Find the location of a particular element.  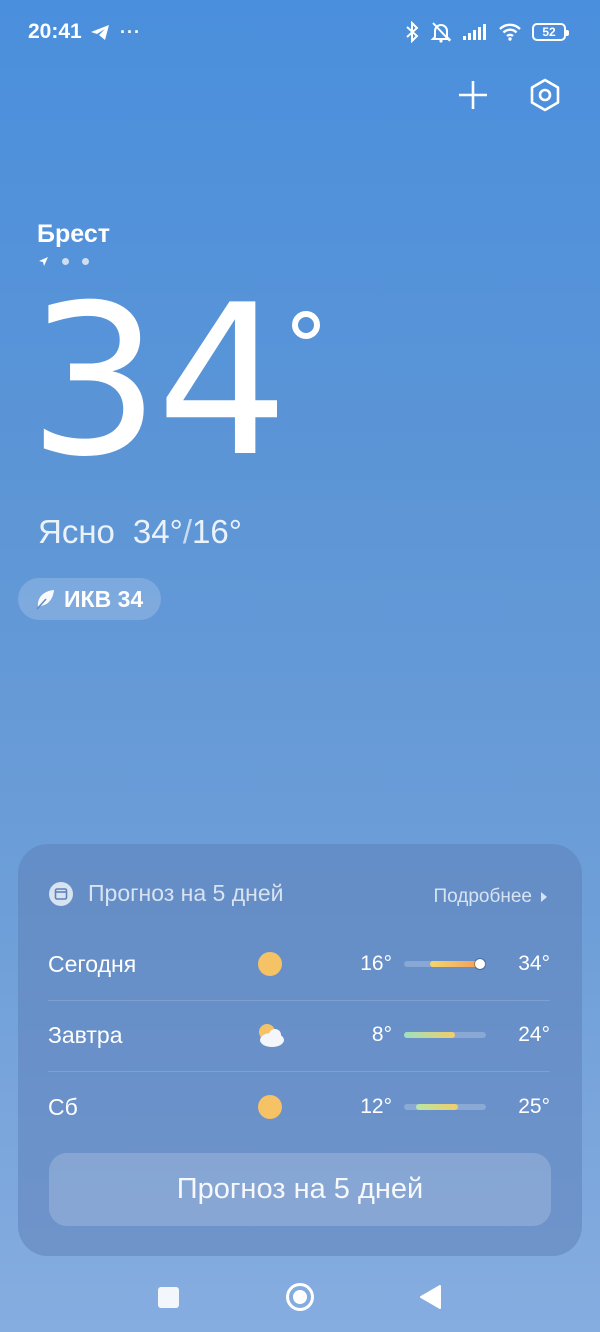

bluetooth-icon is located at coordinates (412, 32).